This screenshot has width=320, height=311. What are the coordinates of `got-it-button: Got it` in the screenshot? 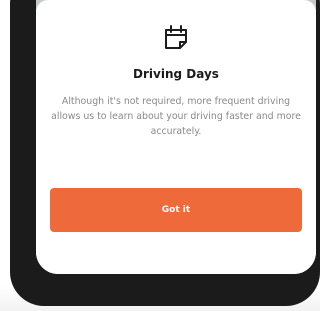 It's located at (176, 210).